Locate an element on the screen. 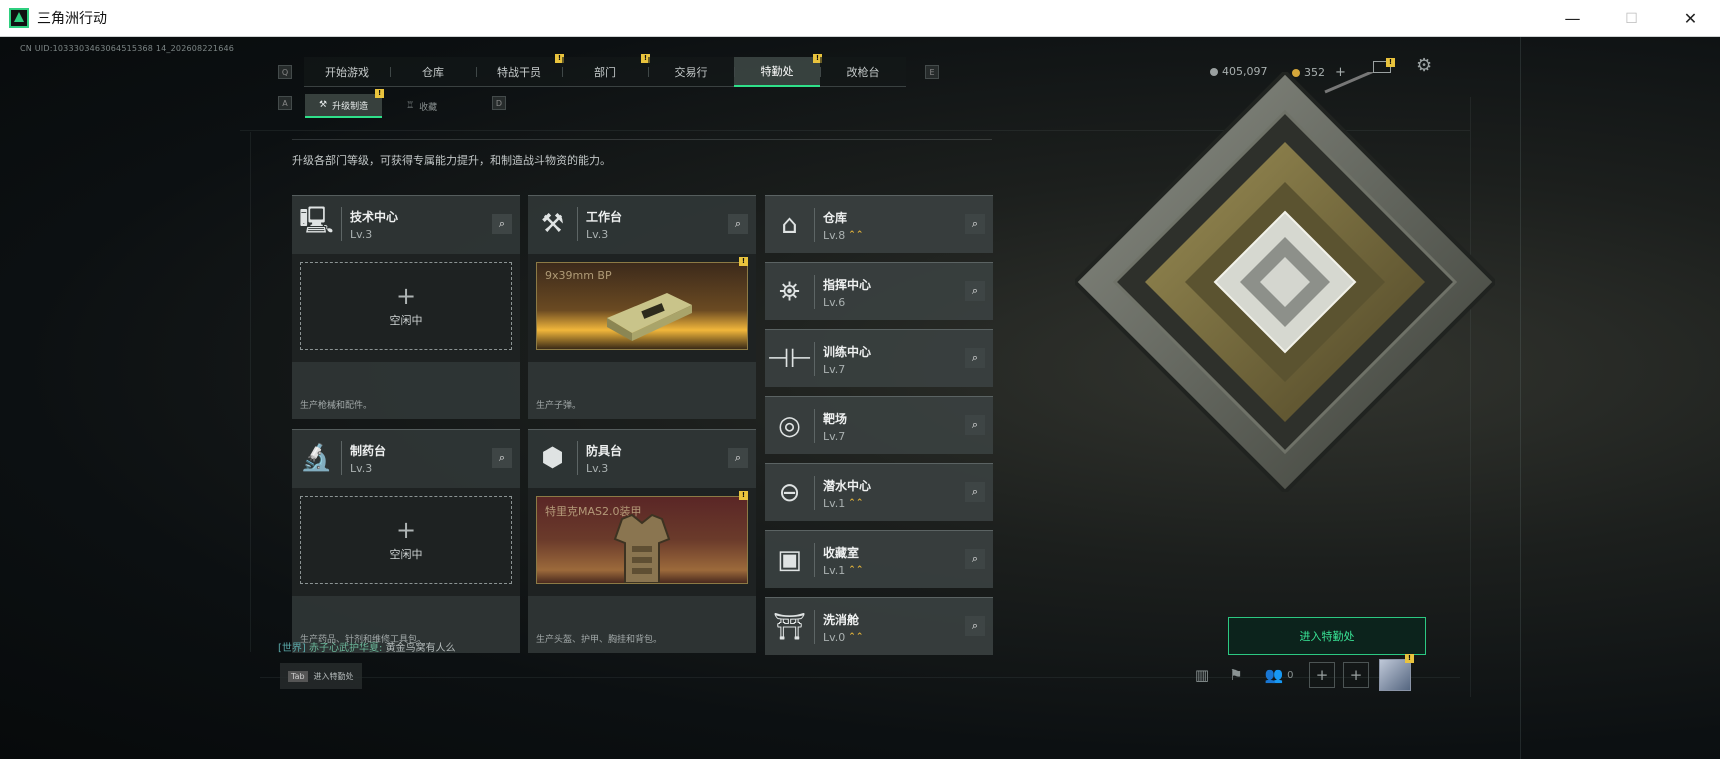 Image resolution: width=1720 pixels, height=759 pixels. settings-gear-icon: ⚙ is located at coordinates (1424, 65).